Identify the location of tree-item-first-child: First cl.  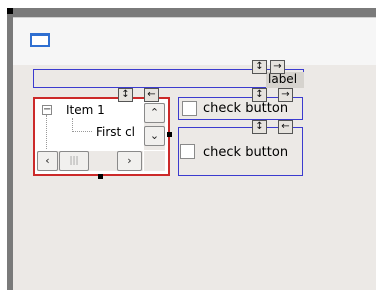
(115, 132).